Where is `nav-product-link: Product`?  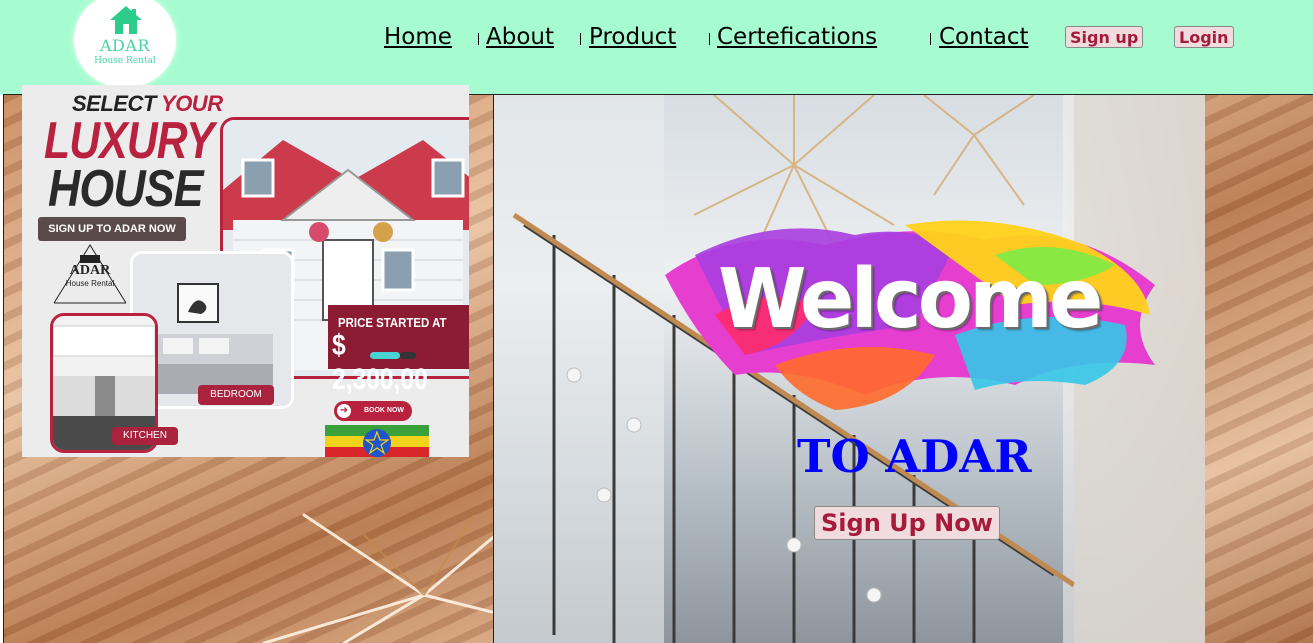 nav-product-link: Product is located at coordinates (632, 37).